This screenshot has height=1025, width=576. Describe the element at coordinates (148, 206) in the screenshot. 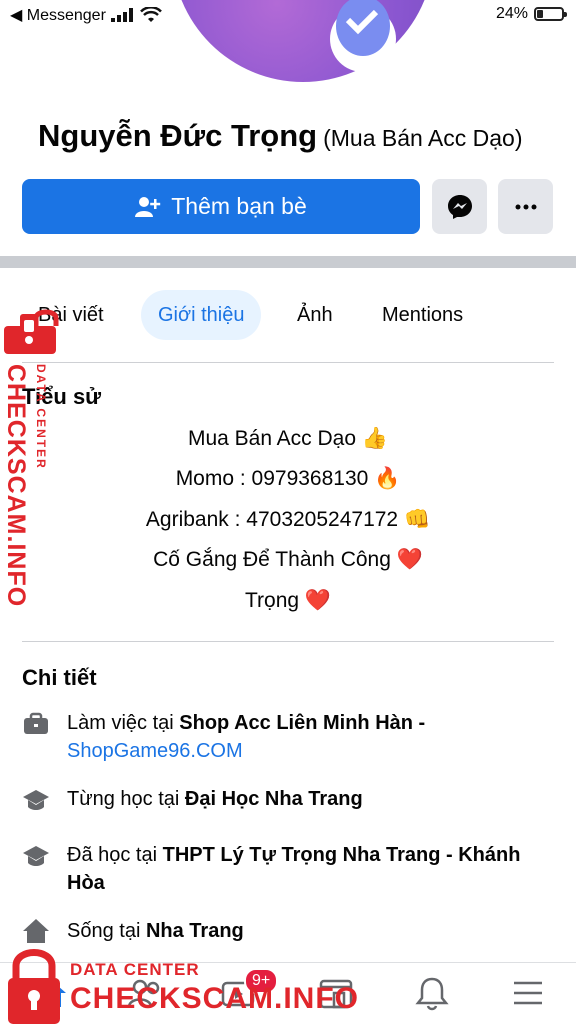

I see `add-friend-icon` at that location.